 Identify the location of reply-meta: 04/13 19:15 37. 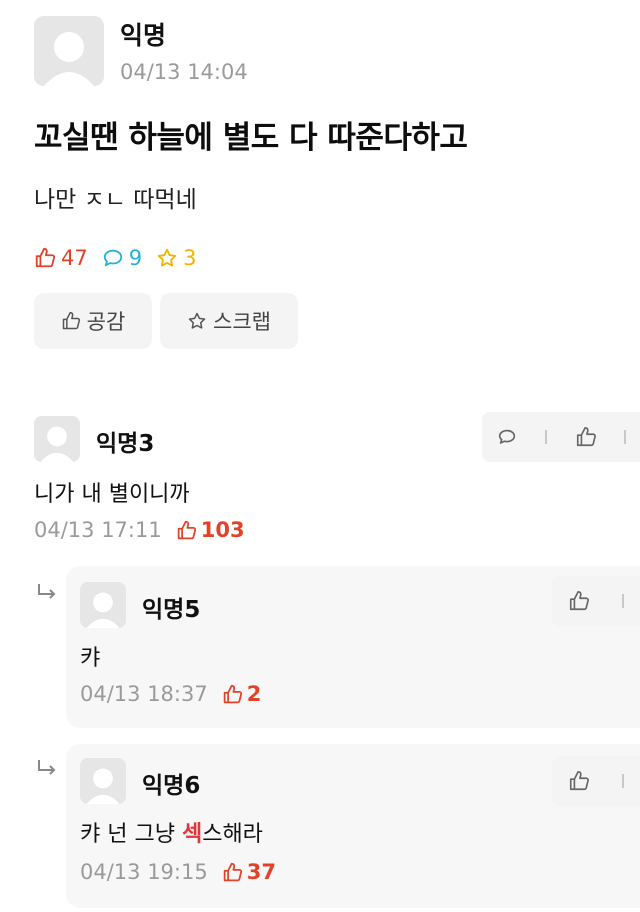
(178, 872).